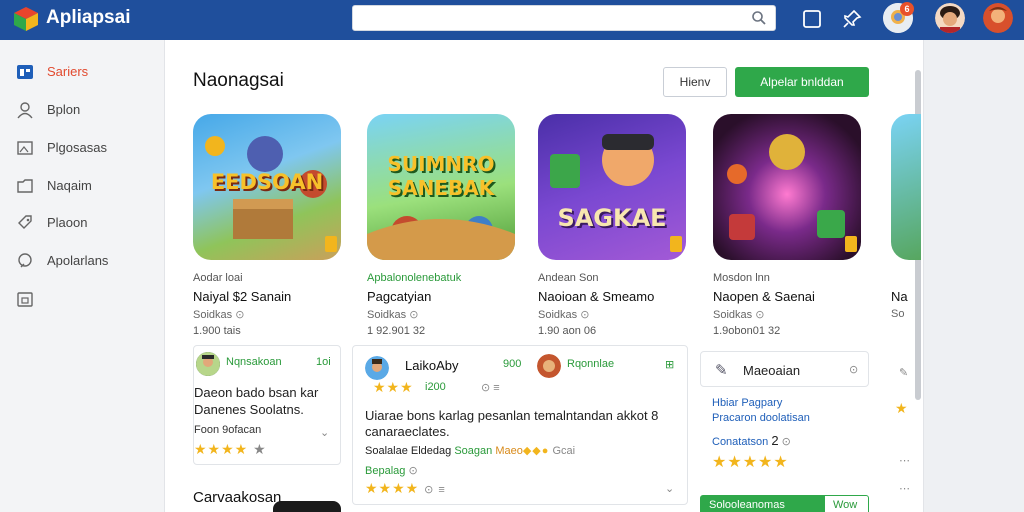 This screenshot has height=512, width=1024. What do you see at coordinates (242, 296) in the screenshot?
I see `app-name: Naiyal $2 Sanain` at bounding box center [242, 296].